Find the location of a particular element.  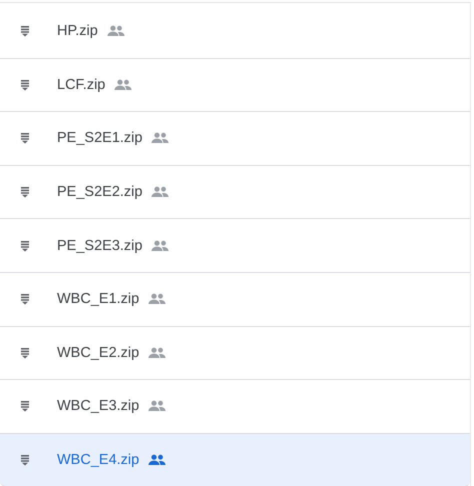

file-name: PE_S2E2.zip is located at coordinates (99, 192).